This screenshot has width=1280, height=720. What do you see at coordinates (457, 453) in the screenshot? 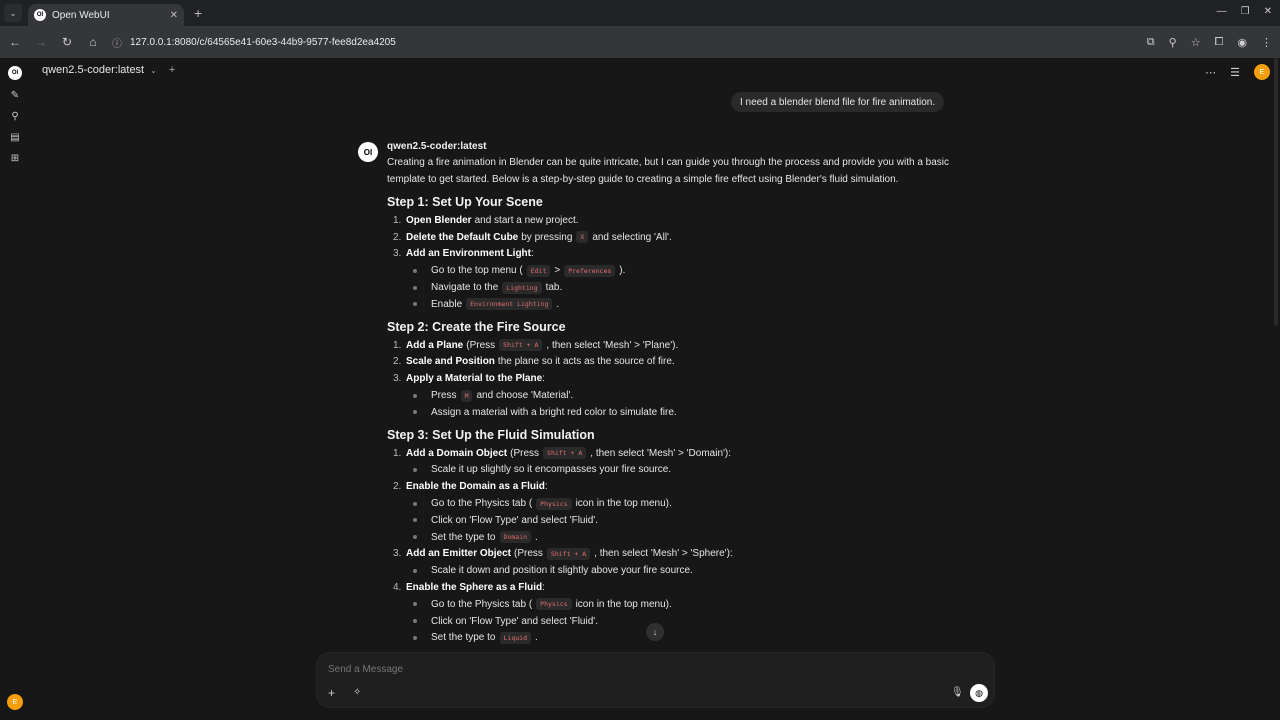
I see `step-title: Add a Domain Object` at bounding box center [457, 453].